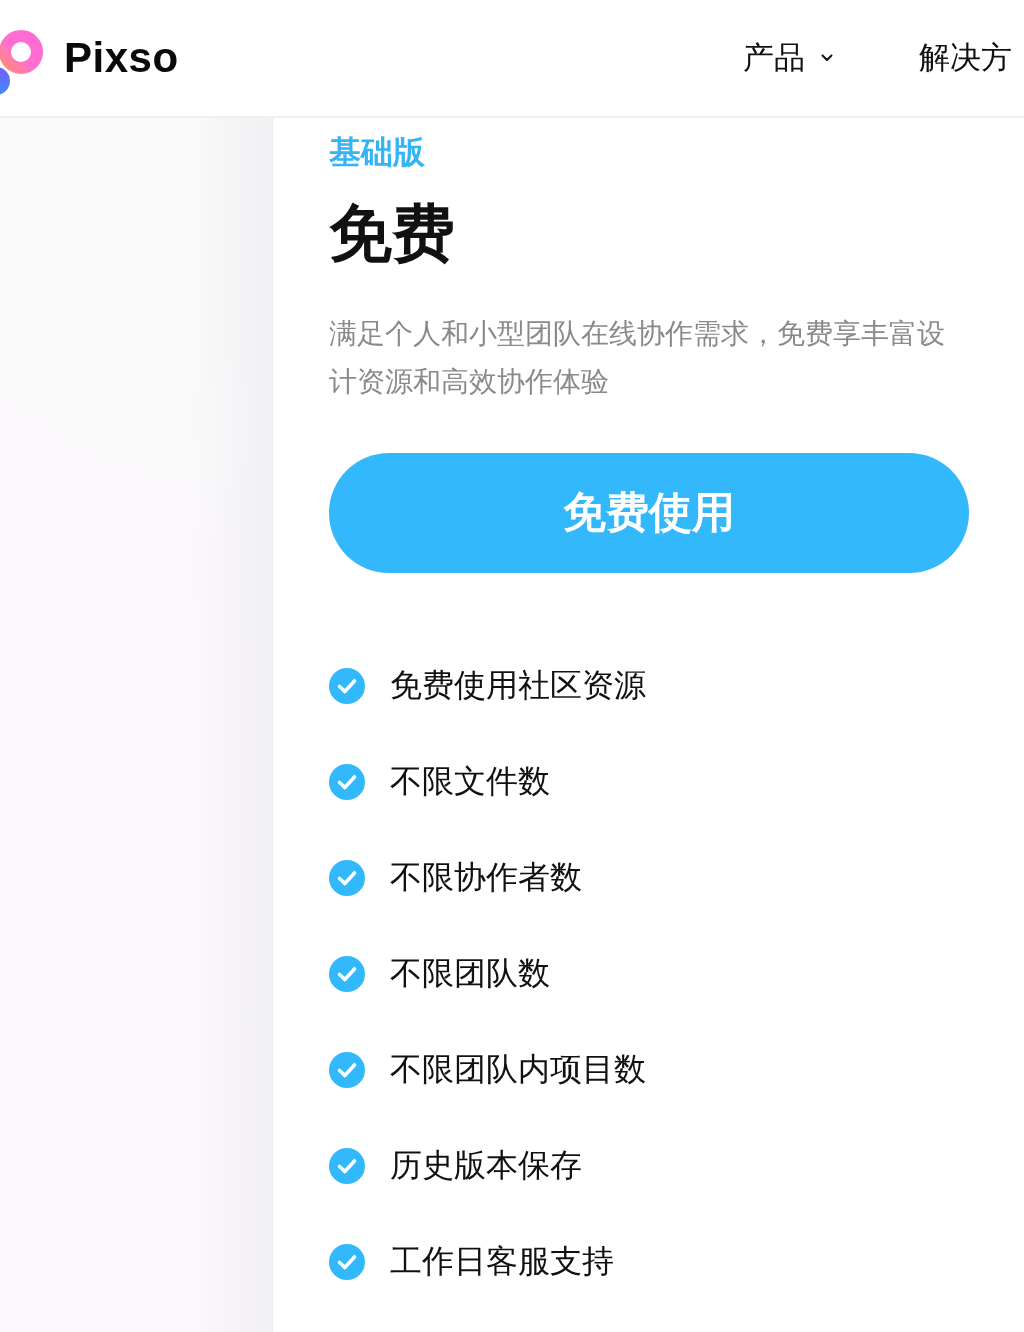 This screenshot has width=1024, height=1332. What do you see at coordinates (518, 1069) in the screenshot?
I see `feature-text: 不限团队内项目数` at bounding box center [518, 1069].